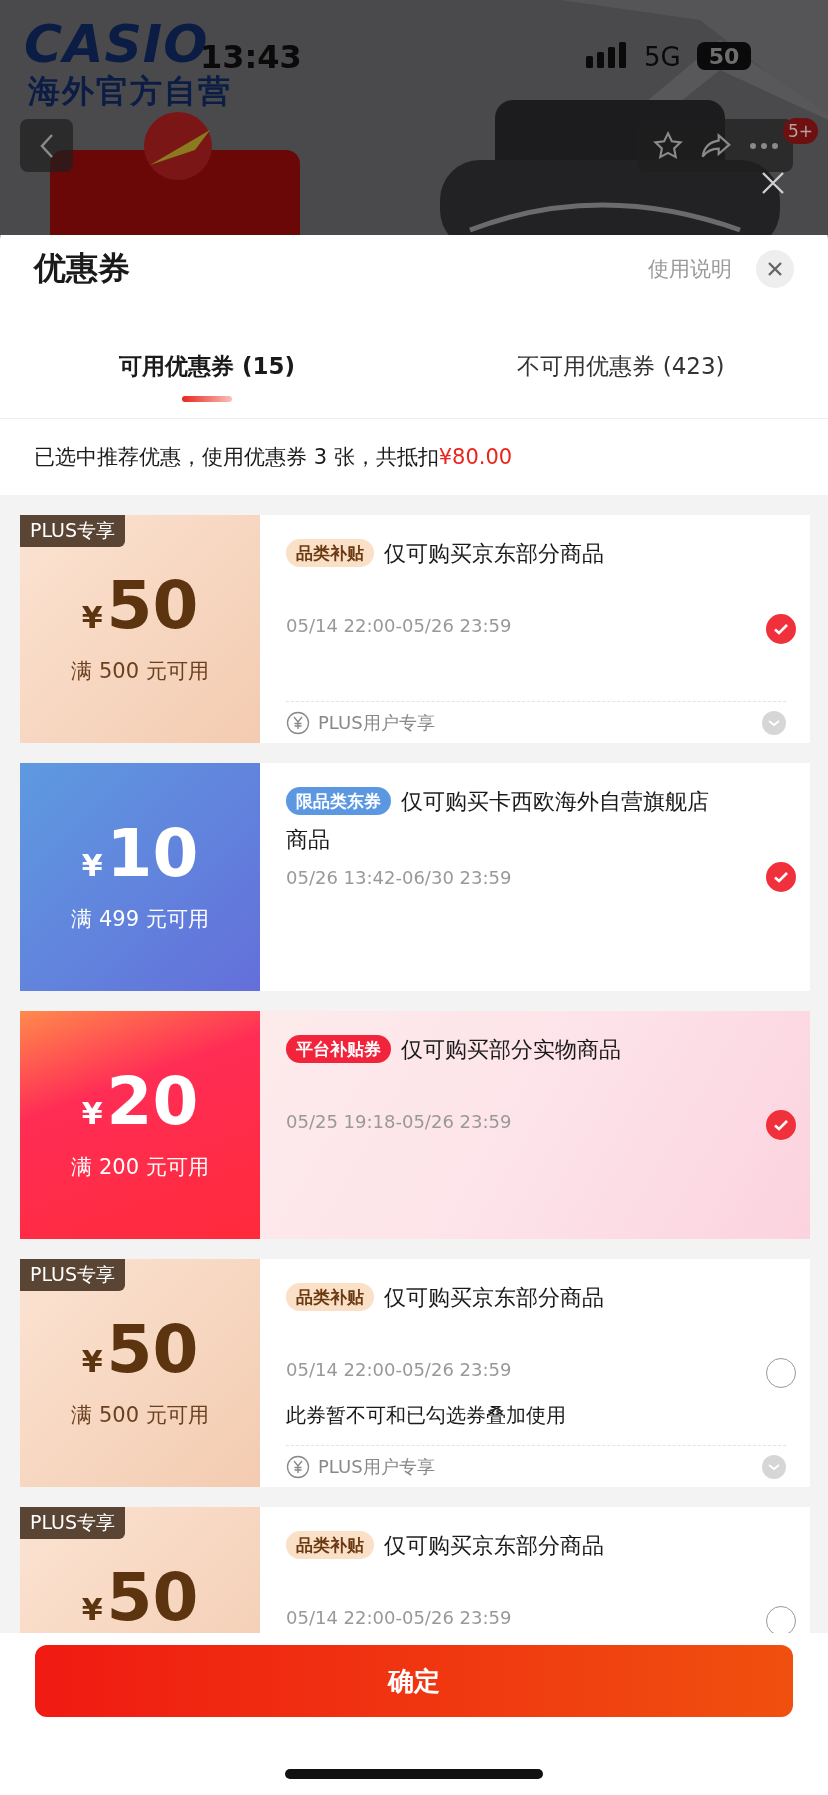 The width and height of the screenshot is (828, 1795). I want to click on signal-icon, so click(607, 55).